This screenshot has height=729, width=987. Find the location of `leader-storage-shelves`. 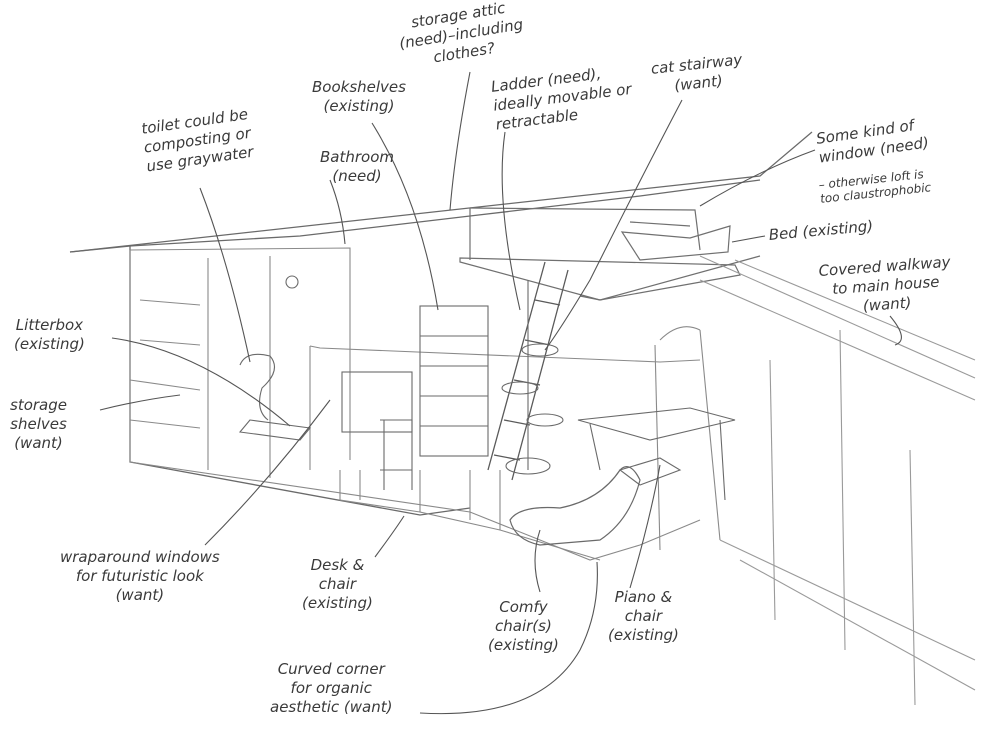

leader-storage-shelves is located at coordinates (140, 402).